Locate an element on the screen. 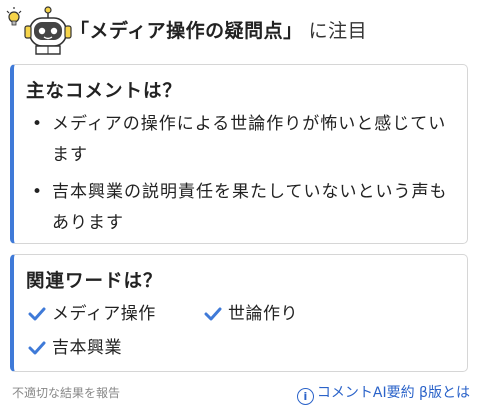 This screenshot has height=412, width=480. report-link: 不適切な結果を報告 is located at coordinates (66, 392).